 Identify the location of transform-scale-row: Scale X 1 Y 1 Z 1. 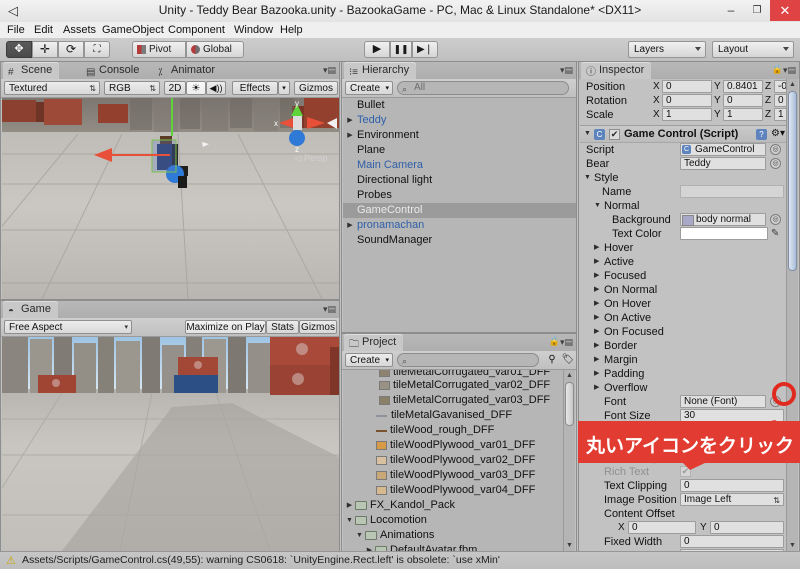
(684, 115).